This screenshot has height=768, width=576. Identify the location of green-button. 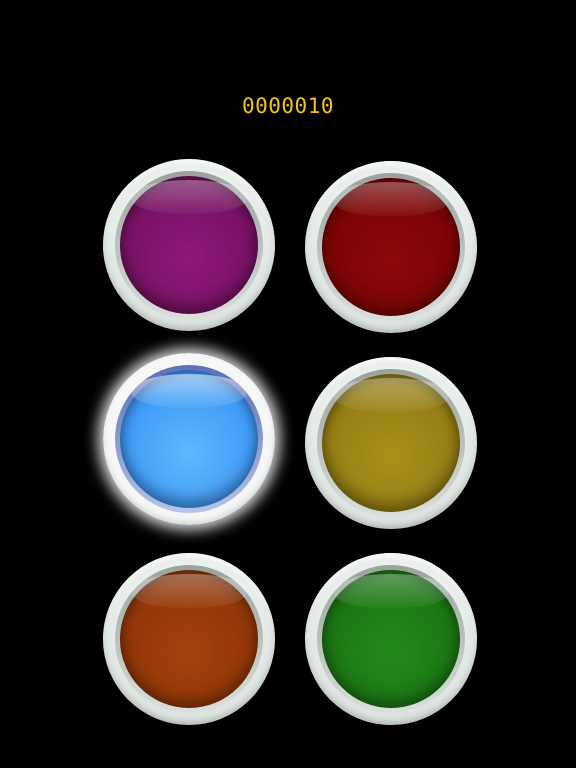
(391, 639).